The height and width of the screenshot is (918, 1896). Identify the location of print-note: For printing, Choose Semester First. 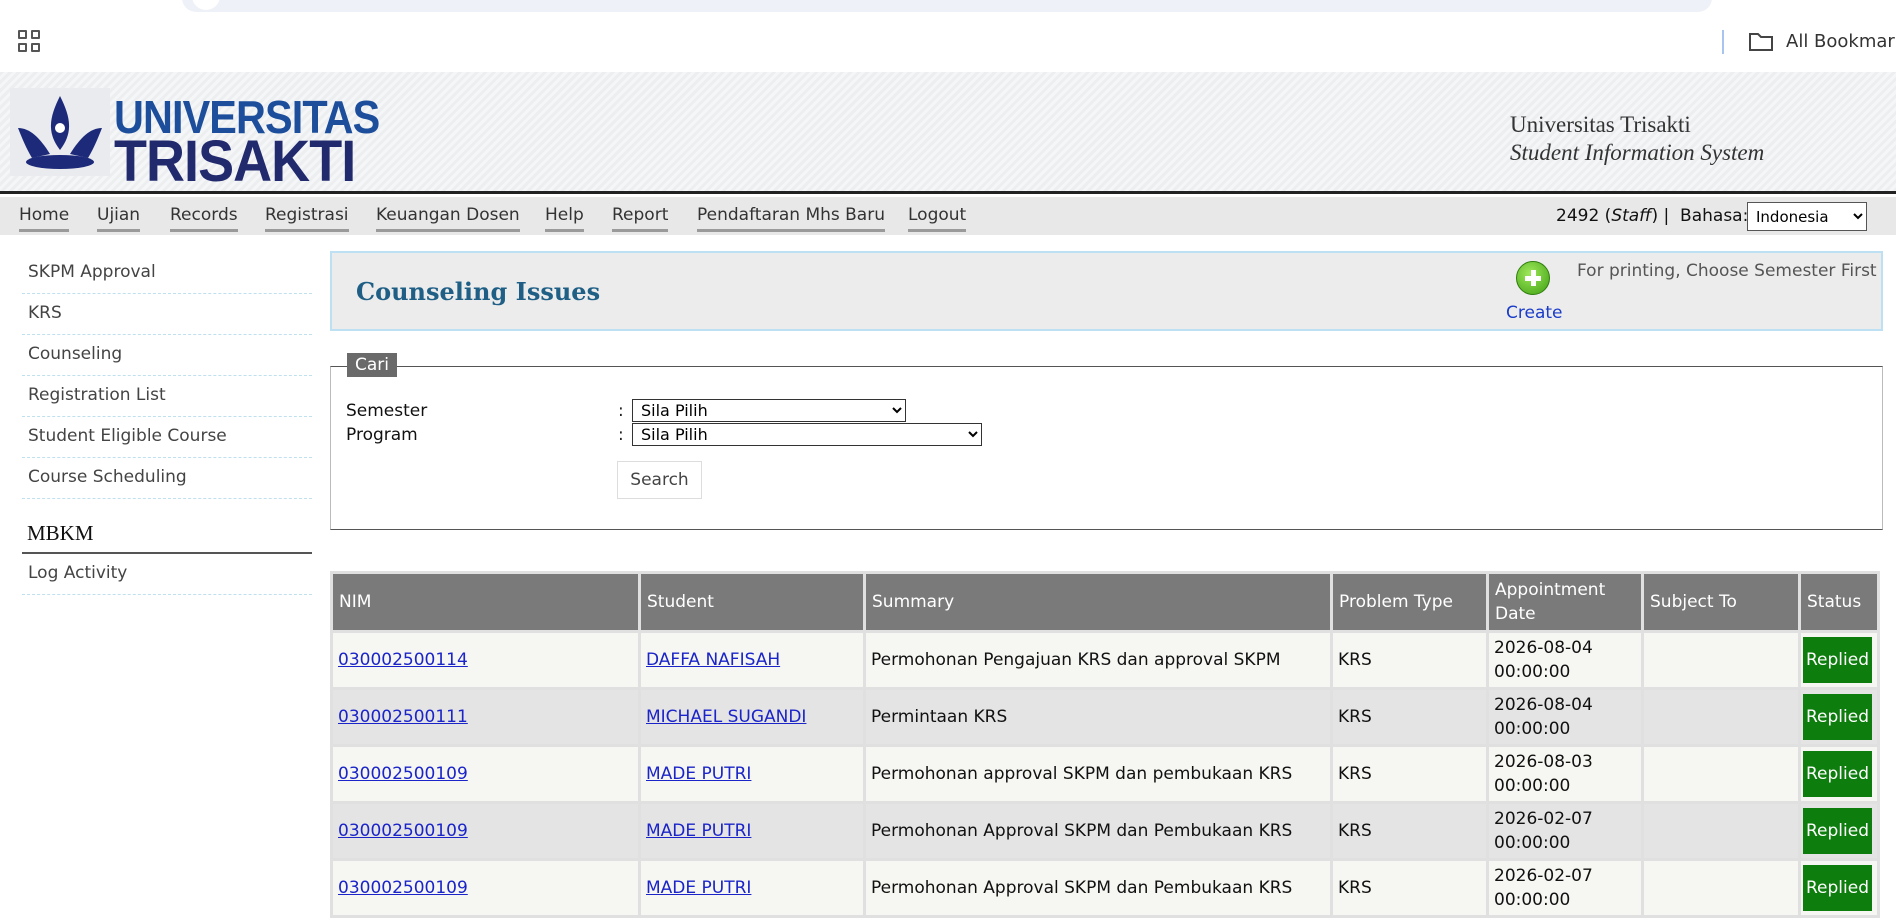
(1727, 271).